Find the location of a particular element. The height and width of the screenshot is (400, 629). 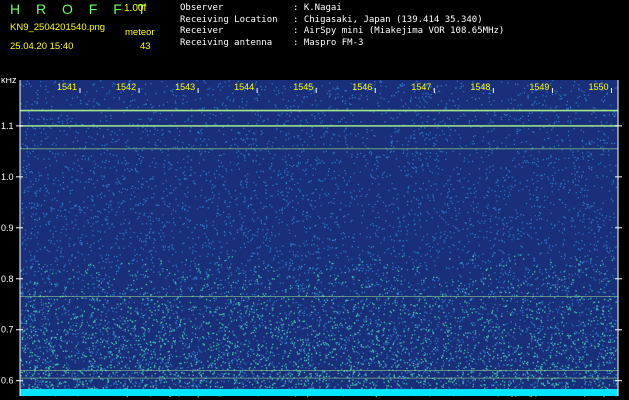

x-tick-label: 1548 is located at coordinates (480, 87).